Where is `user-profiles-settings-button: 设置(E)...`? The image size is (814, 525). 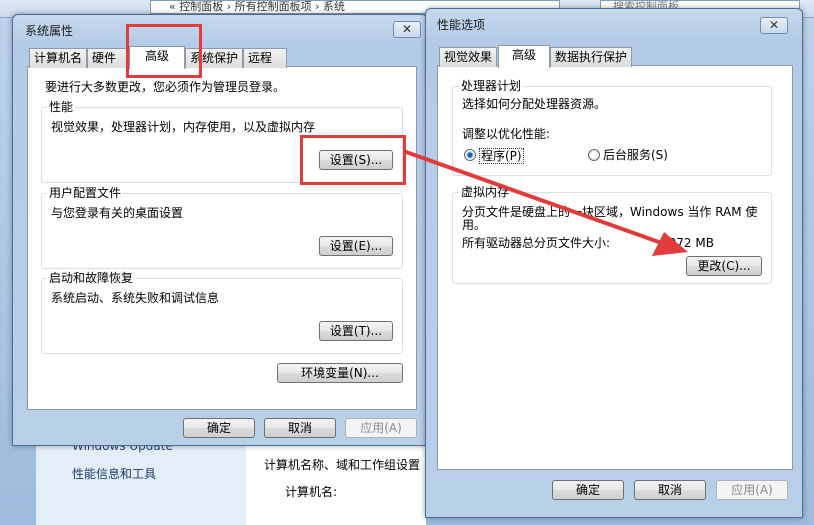
user-profiles-settings-button: 设置(E)... is located at coordinates (356, 246).